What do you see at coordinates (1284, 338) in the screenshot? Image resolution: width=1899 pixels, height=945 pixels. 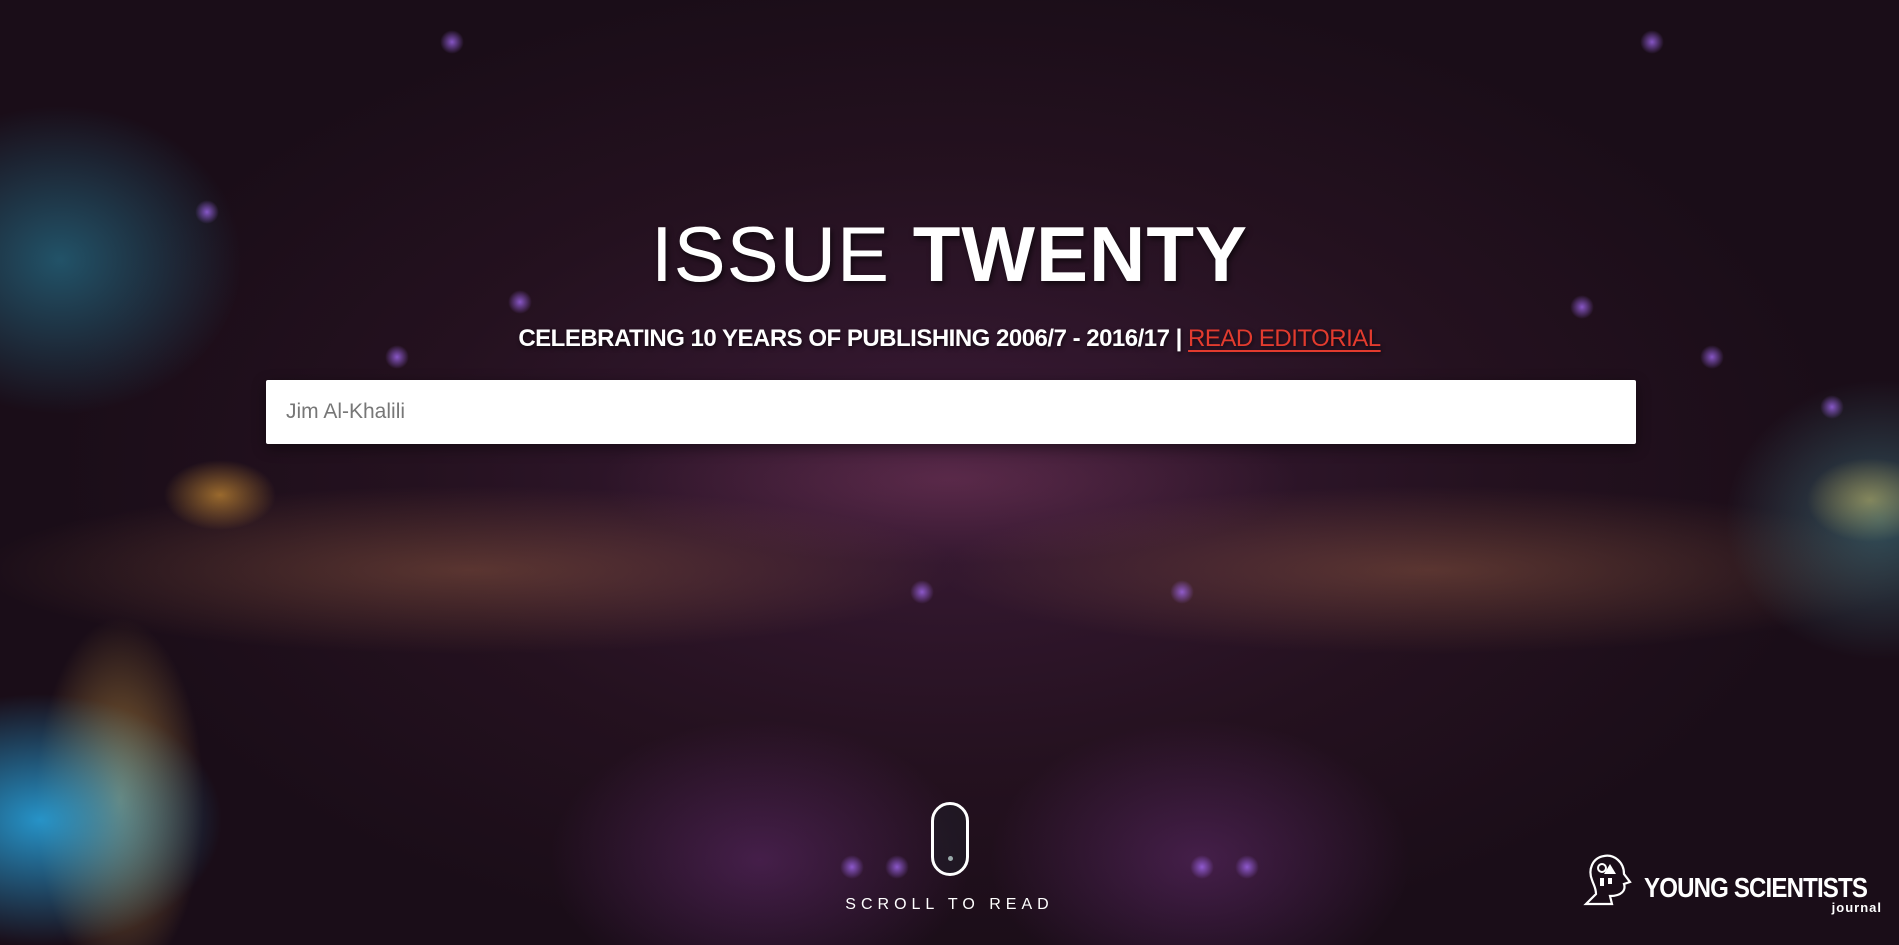 I see `read-editorial-link: READ EDITORIAL` at bounding box center [1284, 338].